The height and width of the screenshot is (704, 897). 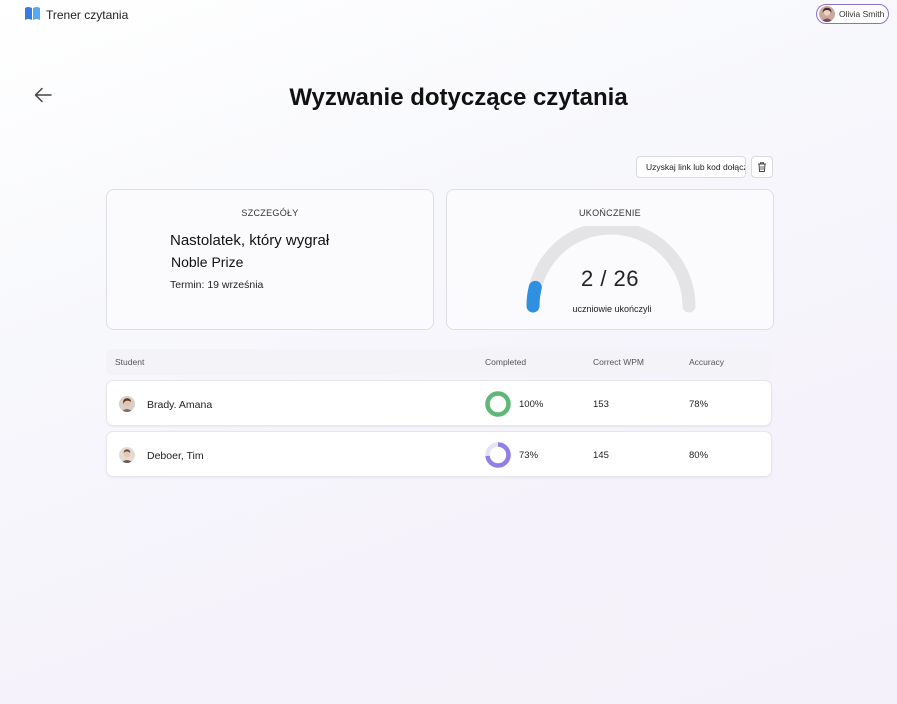 I want to click on table-header: Student Completed Correct WPM Accuracy, so click(x=439, y=362).